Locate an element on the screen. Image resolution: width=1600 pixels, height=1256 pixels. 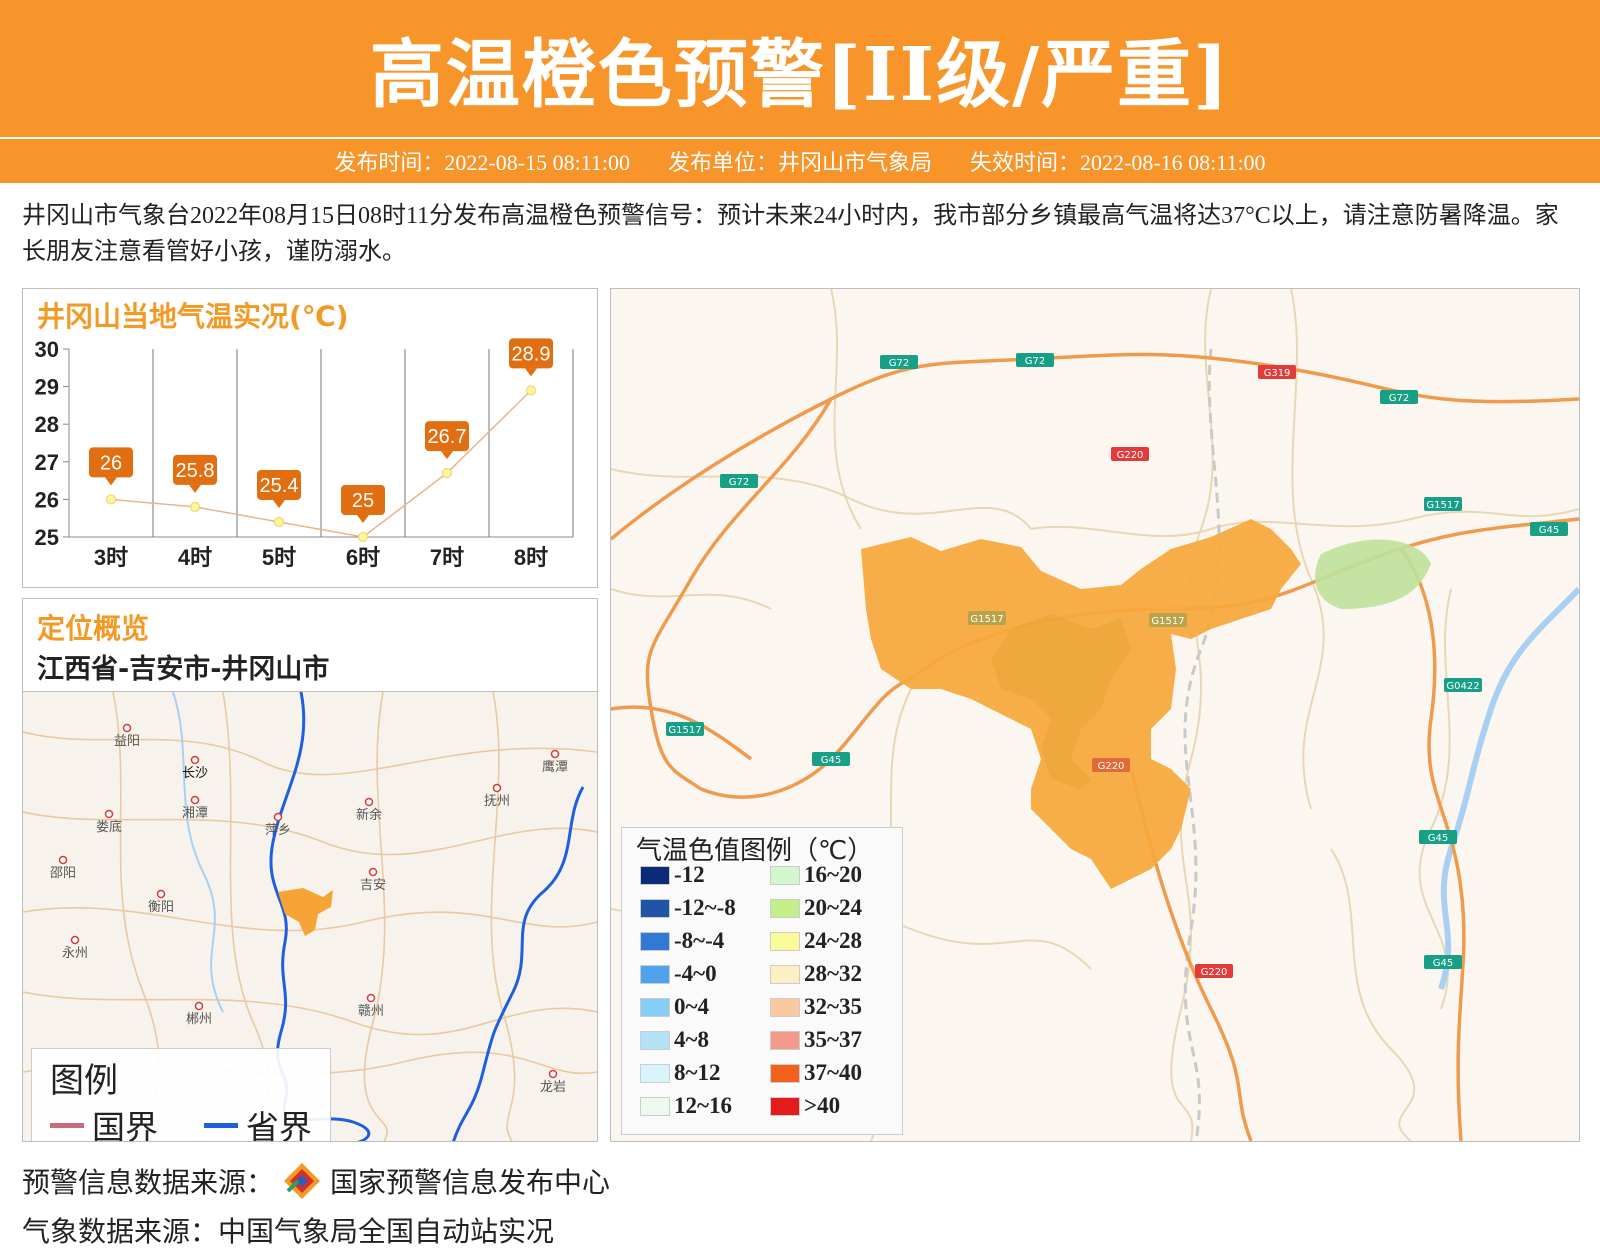
green-area is located at coordinates (1373, 574).